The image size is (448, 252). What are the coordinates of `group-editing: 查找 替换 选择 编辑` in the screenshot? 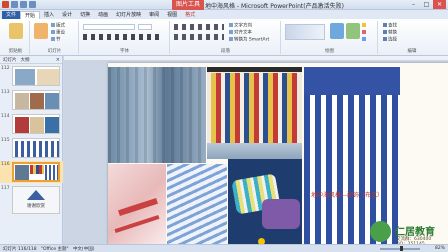 It's located at (412, 37).